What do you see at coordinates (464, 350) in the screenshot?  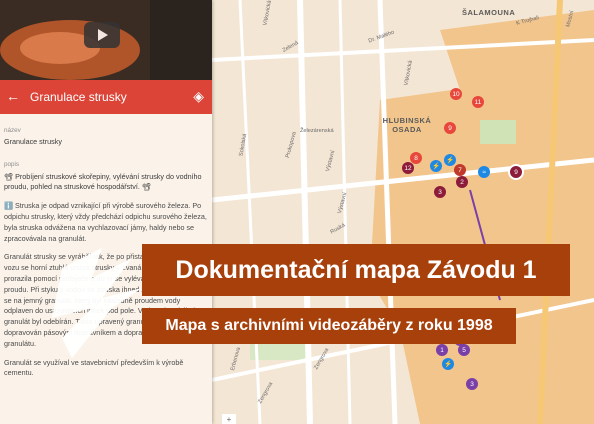 I see `map-marker: 5` at bounding box center [464, 350].